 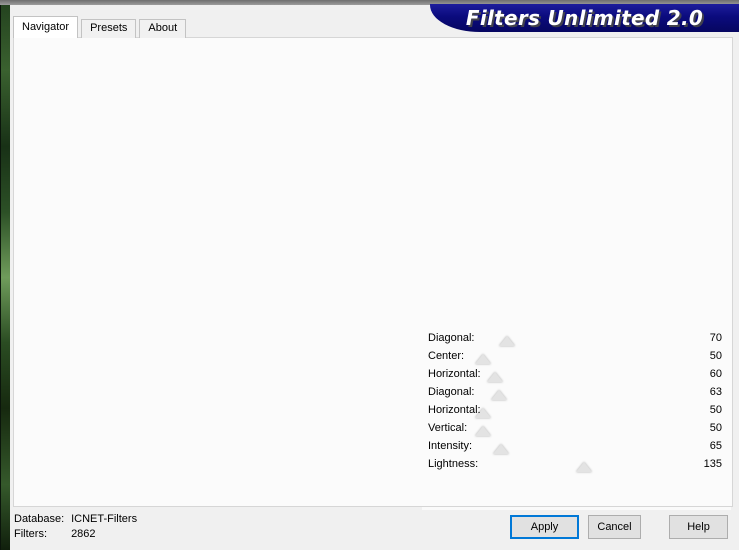 I want to click on slider-label: Vertical:, so click(x=448, y=428).